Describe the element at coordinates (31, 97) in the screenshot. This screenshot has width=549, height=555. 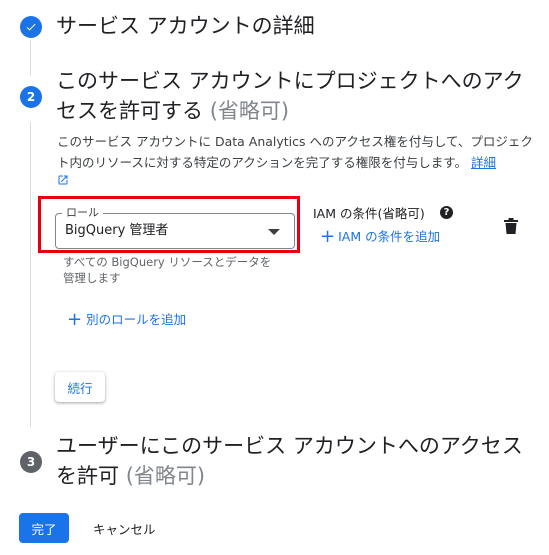
I see `step2-number-badge: 2` at that location.